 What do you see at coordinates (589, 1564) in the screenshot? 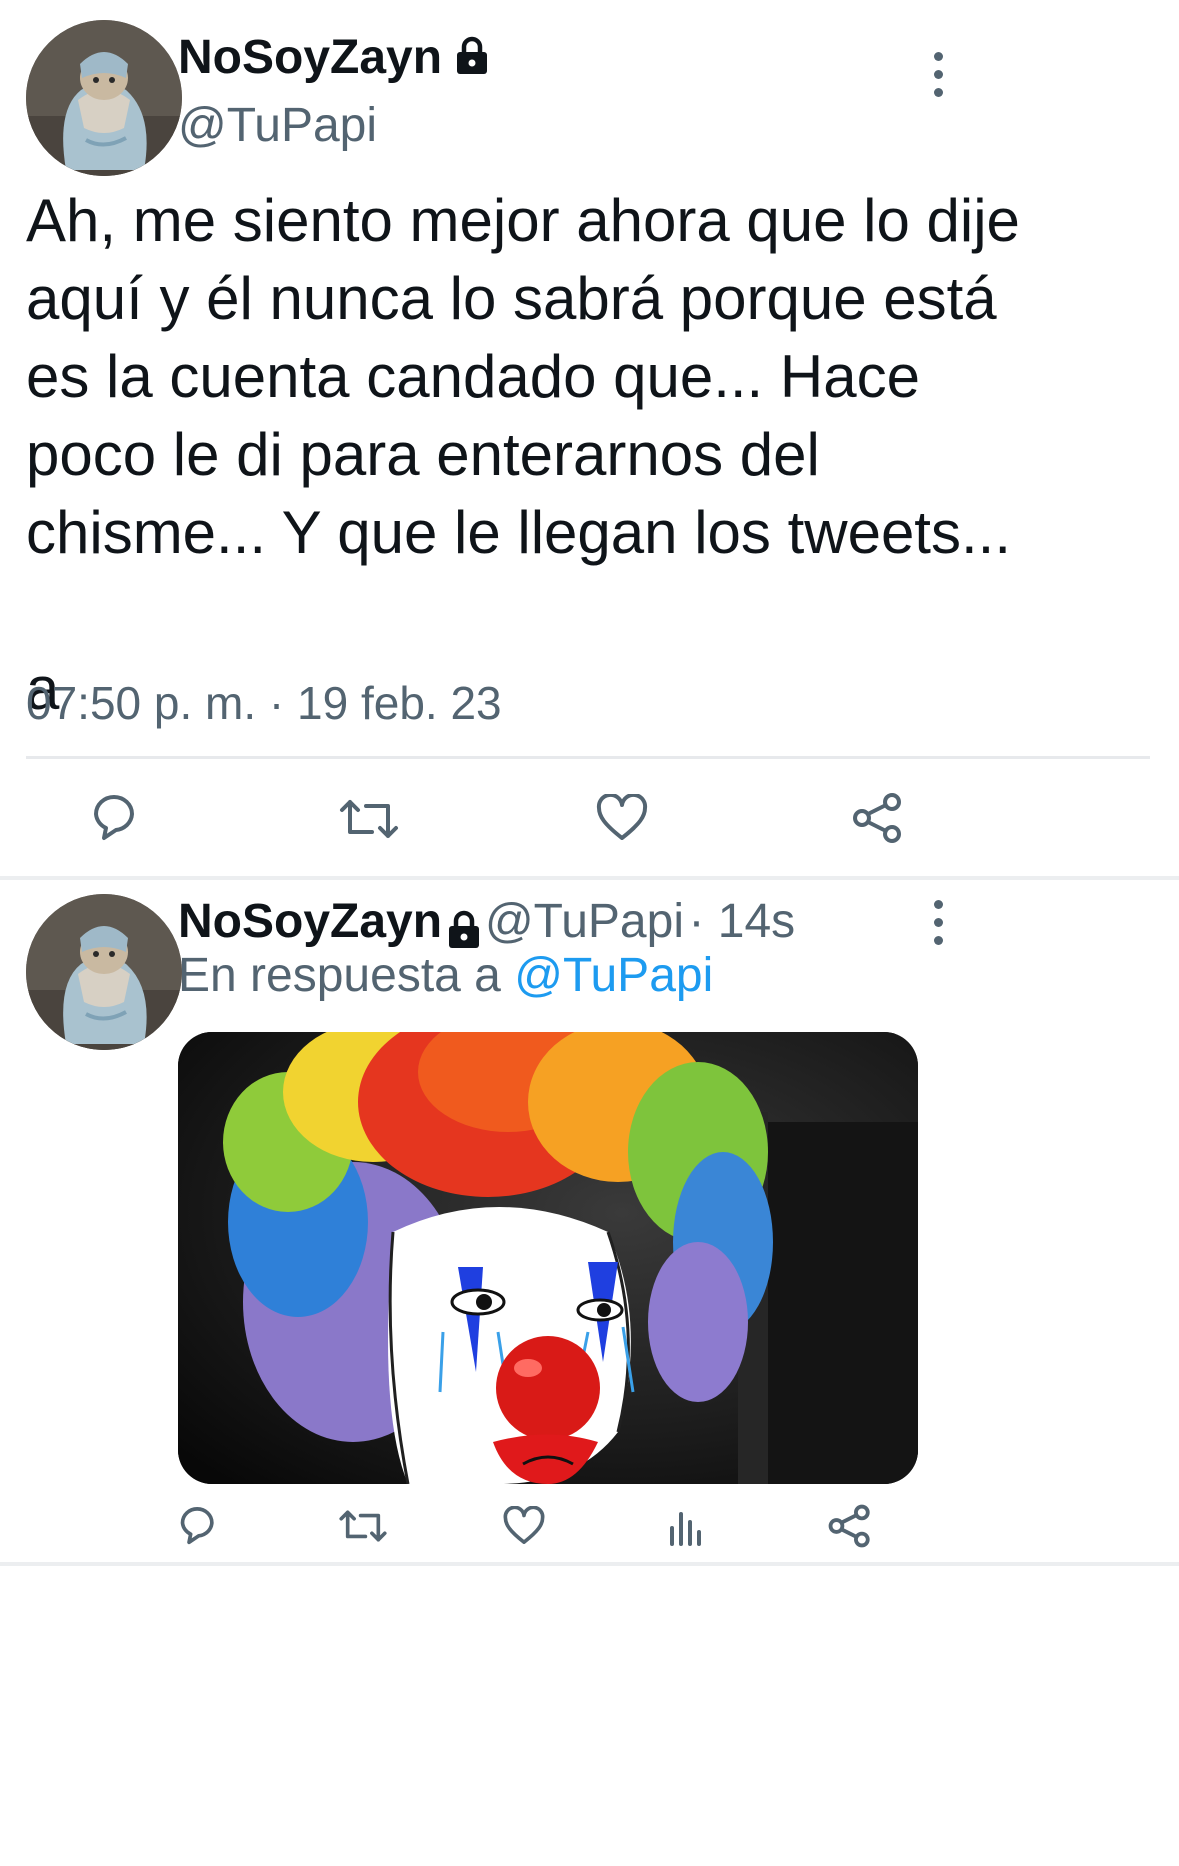
I see `bottom-separator` at bounding box center [589, 1564].